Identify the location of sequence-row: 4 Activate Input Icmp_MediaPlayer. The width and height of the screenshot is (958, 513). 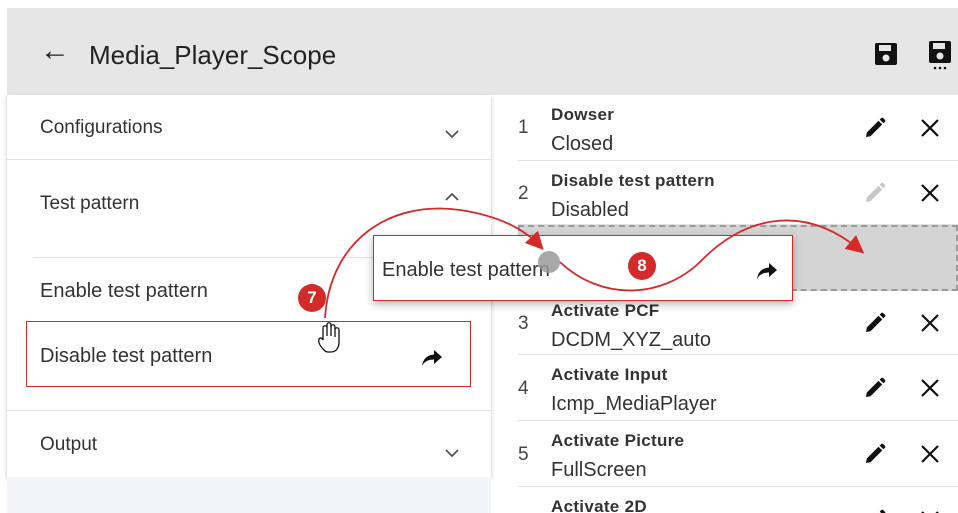
(738, 388).